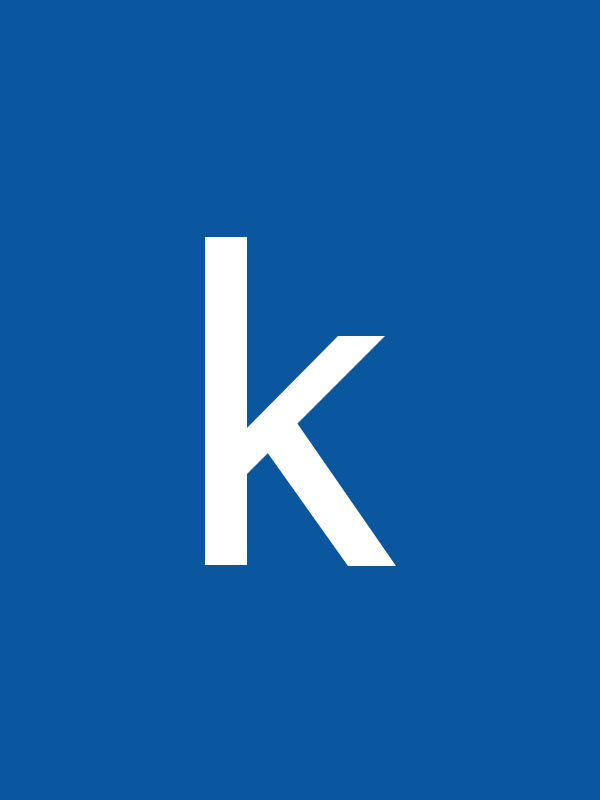 The width and height of the screenshot is (600, 800). Describe the element at coordinates (226, 401) in the screenshot. I see `k-stem` at that location.